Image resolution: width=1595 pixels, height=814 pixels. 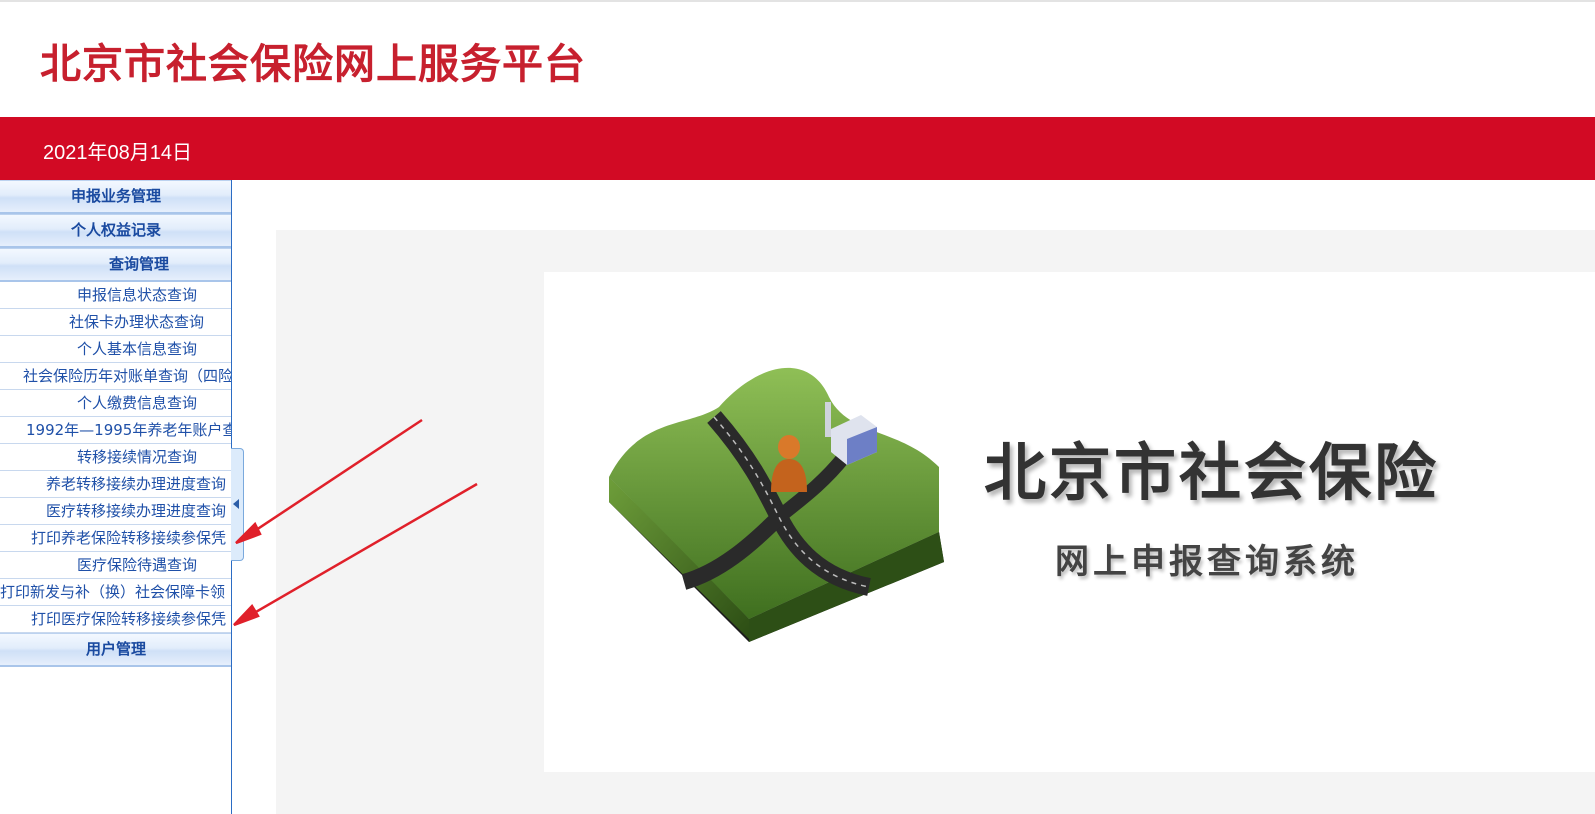 I want to click on menu-item-pension-account-1992: 1992年—1995年养老年账户查, so click(x=116, y=430).